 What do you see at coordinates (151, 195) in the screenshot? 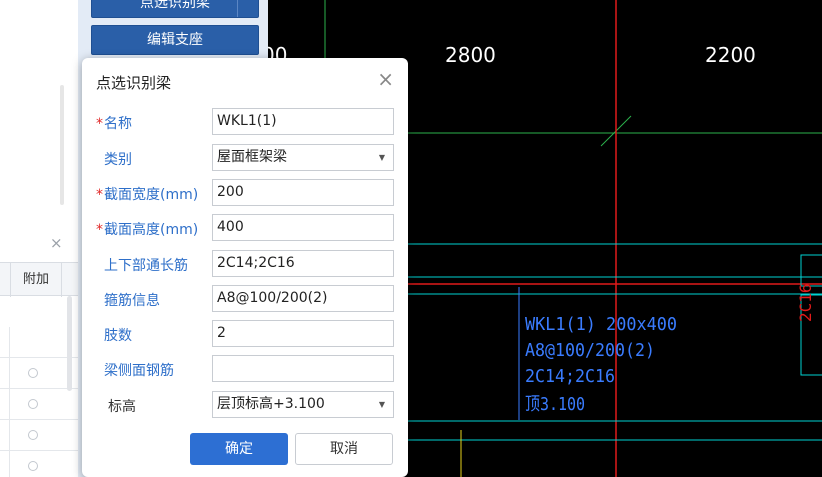
I see `width-label: 截面宽度(mm)` at bounding box center [151, 195].